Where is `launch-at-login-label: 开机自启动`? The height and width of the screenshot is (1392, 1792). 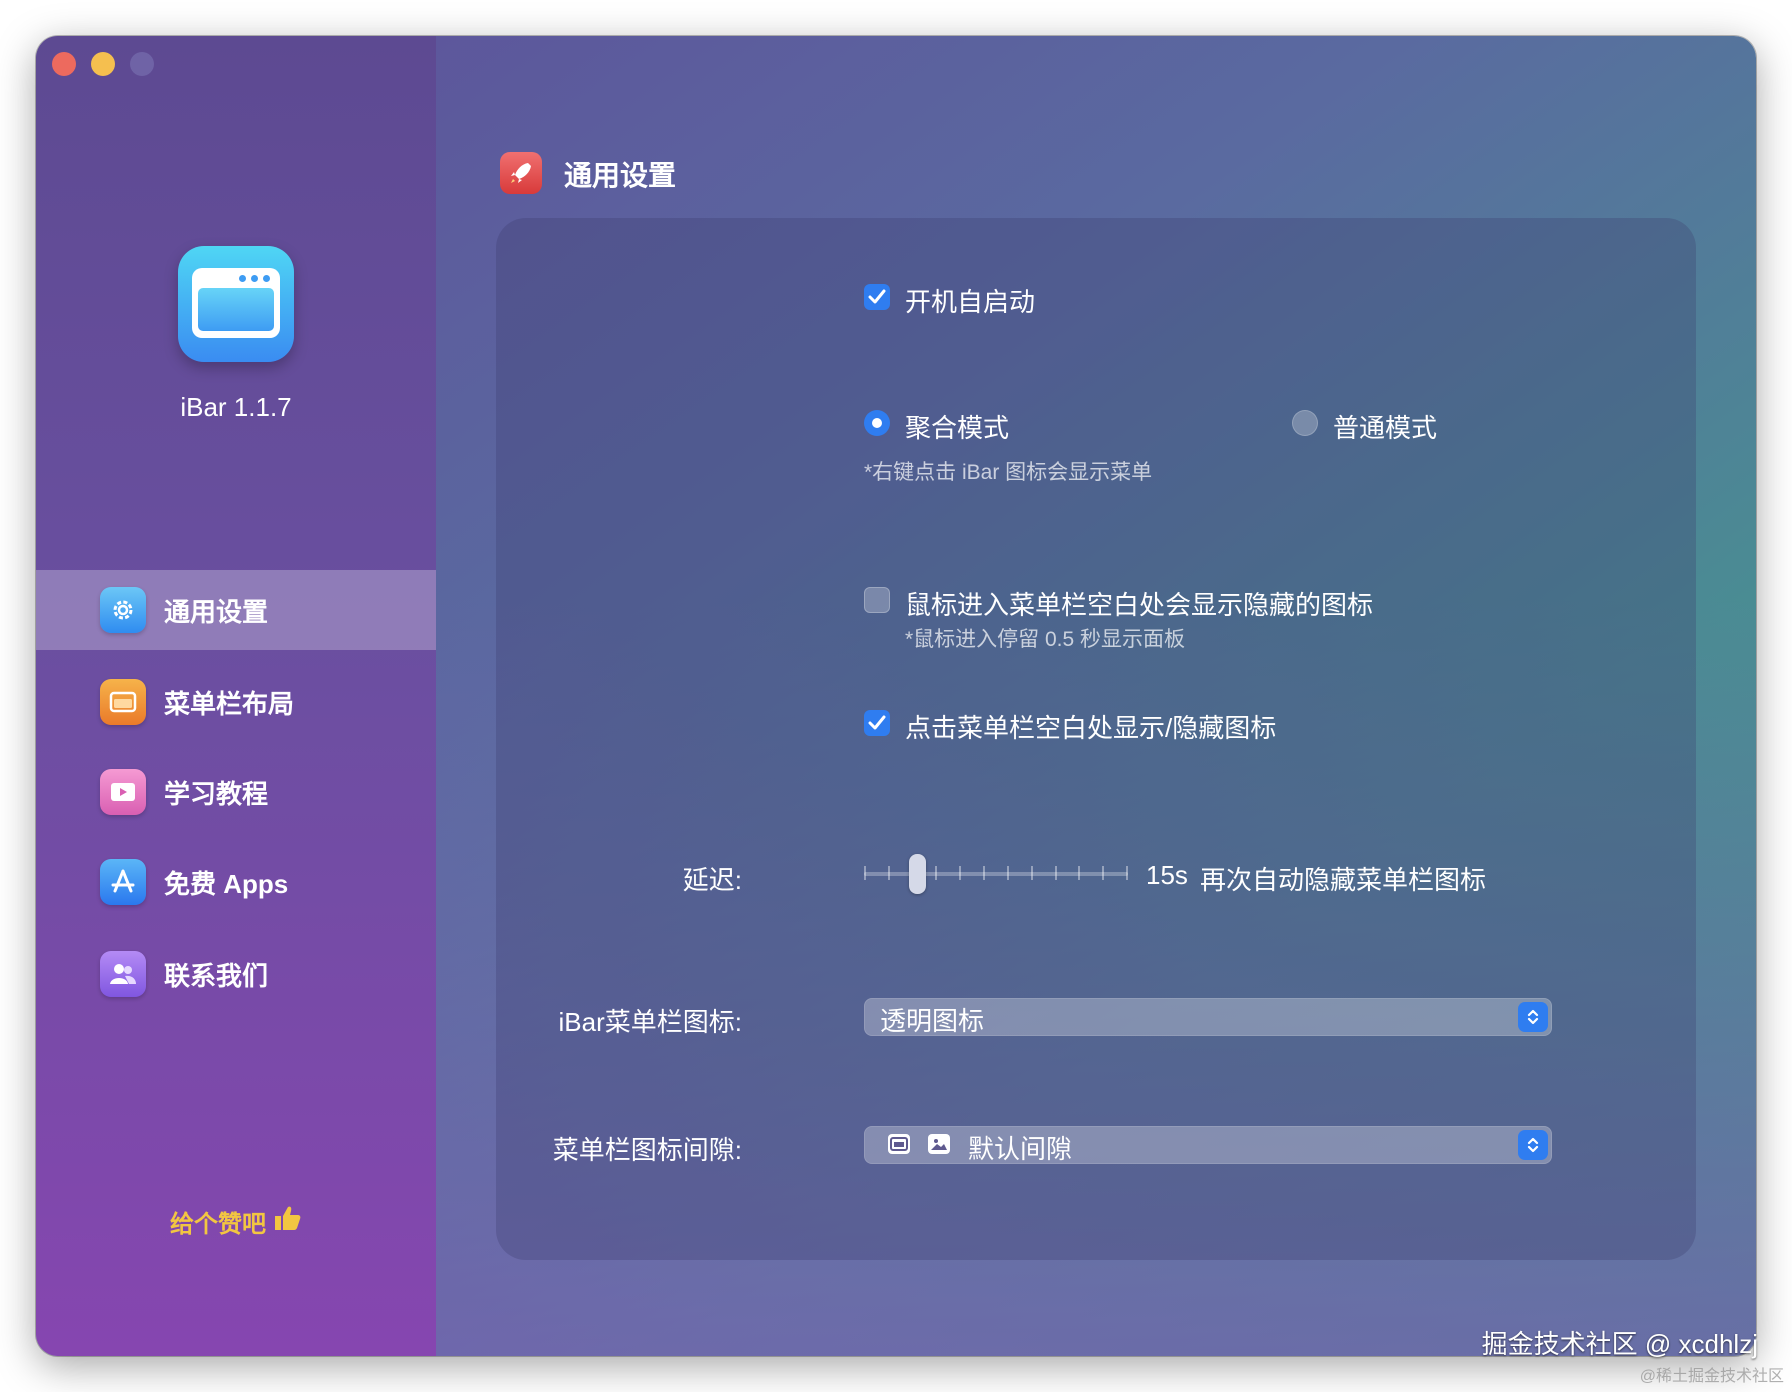 launch-at-login-label: 开机自启动 is located at coordinates (970, 302).